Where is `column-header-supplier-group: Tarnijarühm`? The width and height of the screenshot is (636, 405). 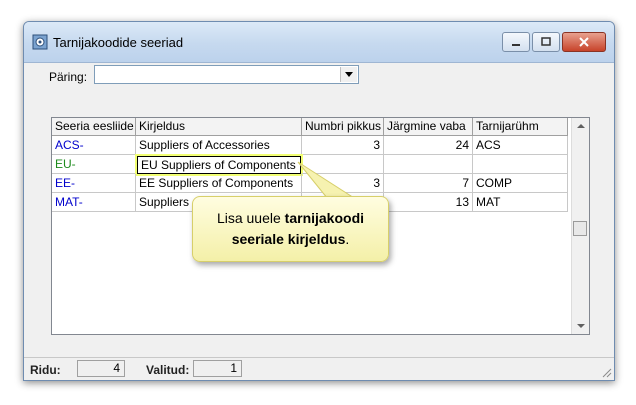
column-header-supplier-group: Tarnijarühm is located at coordinates (520, 127).